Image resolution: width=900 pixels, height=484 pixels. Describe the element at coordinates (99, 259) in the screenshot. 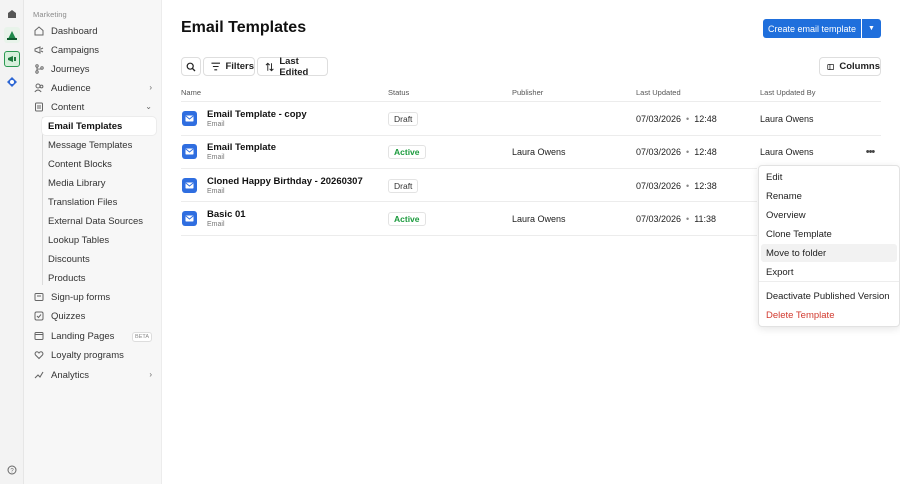

I see `sidebar-subitem-discounts: Discounts` at that location.